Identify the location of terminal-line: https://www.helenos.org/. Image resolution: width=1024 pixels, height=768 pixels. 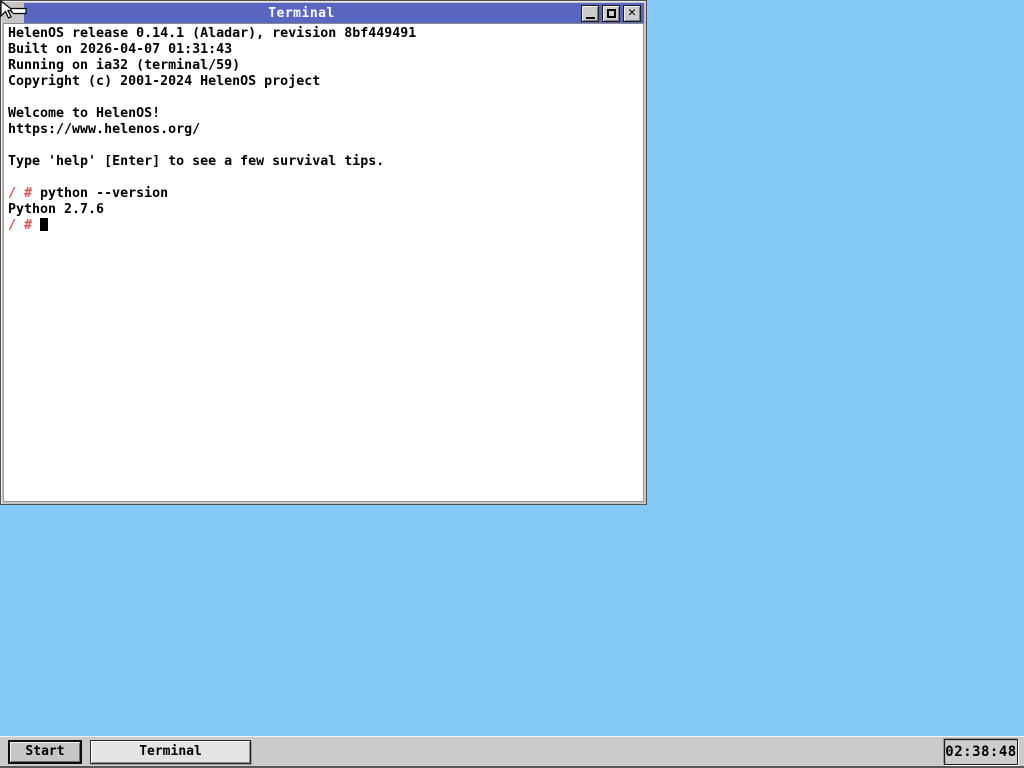
(325, 130).